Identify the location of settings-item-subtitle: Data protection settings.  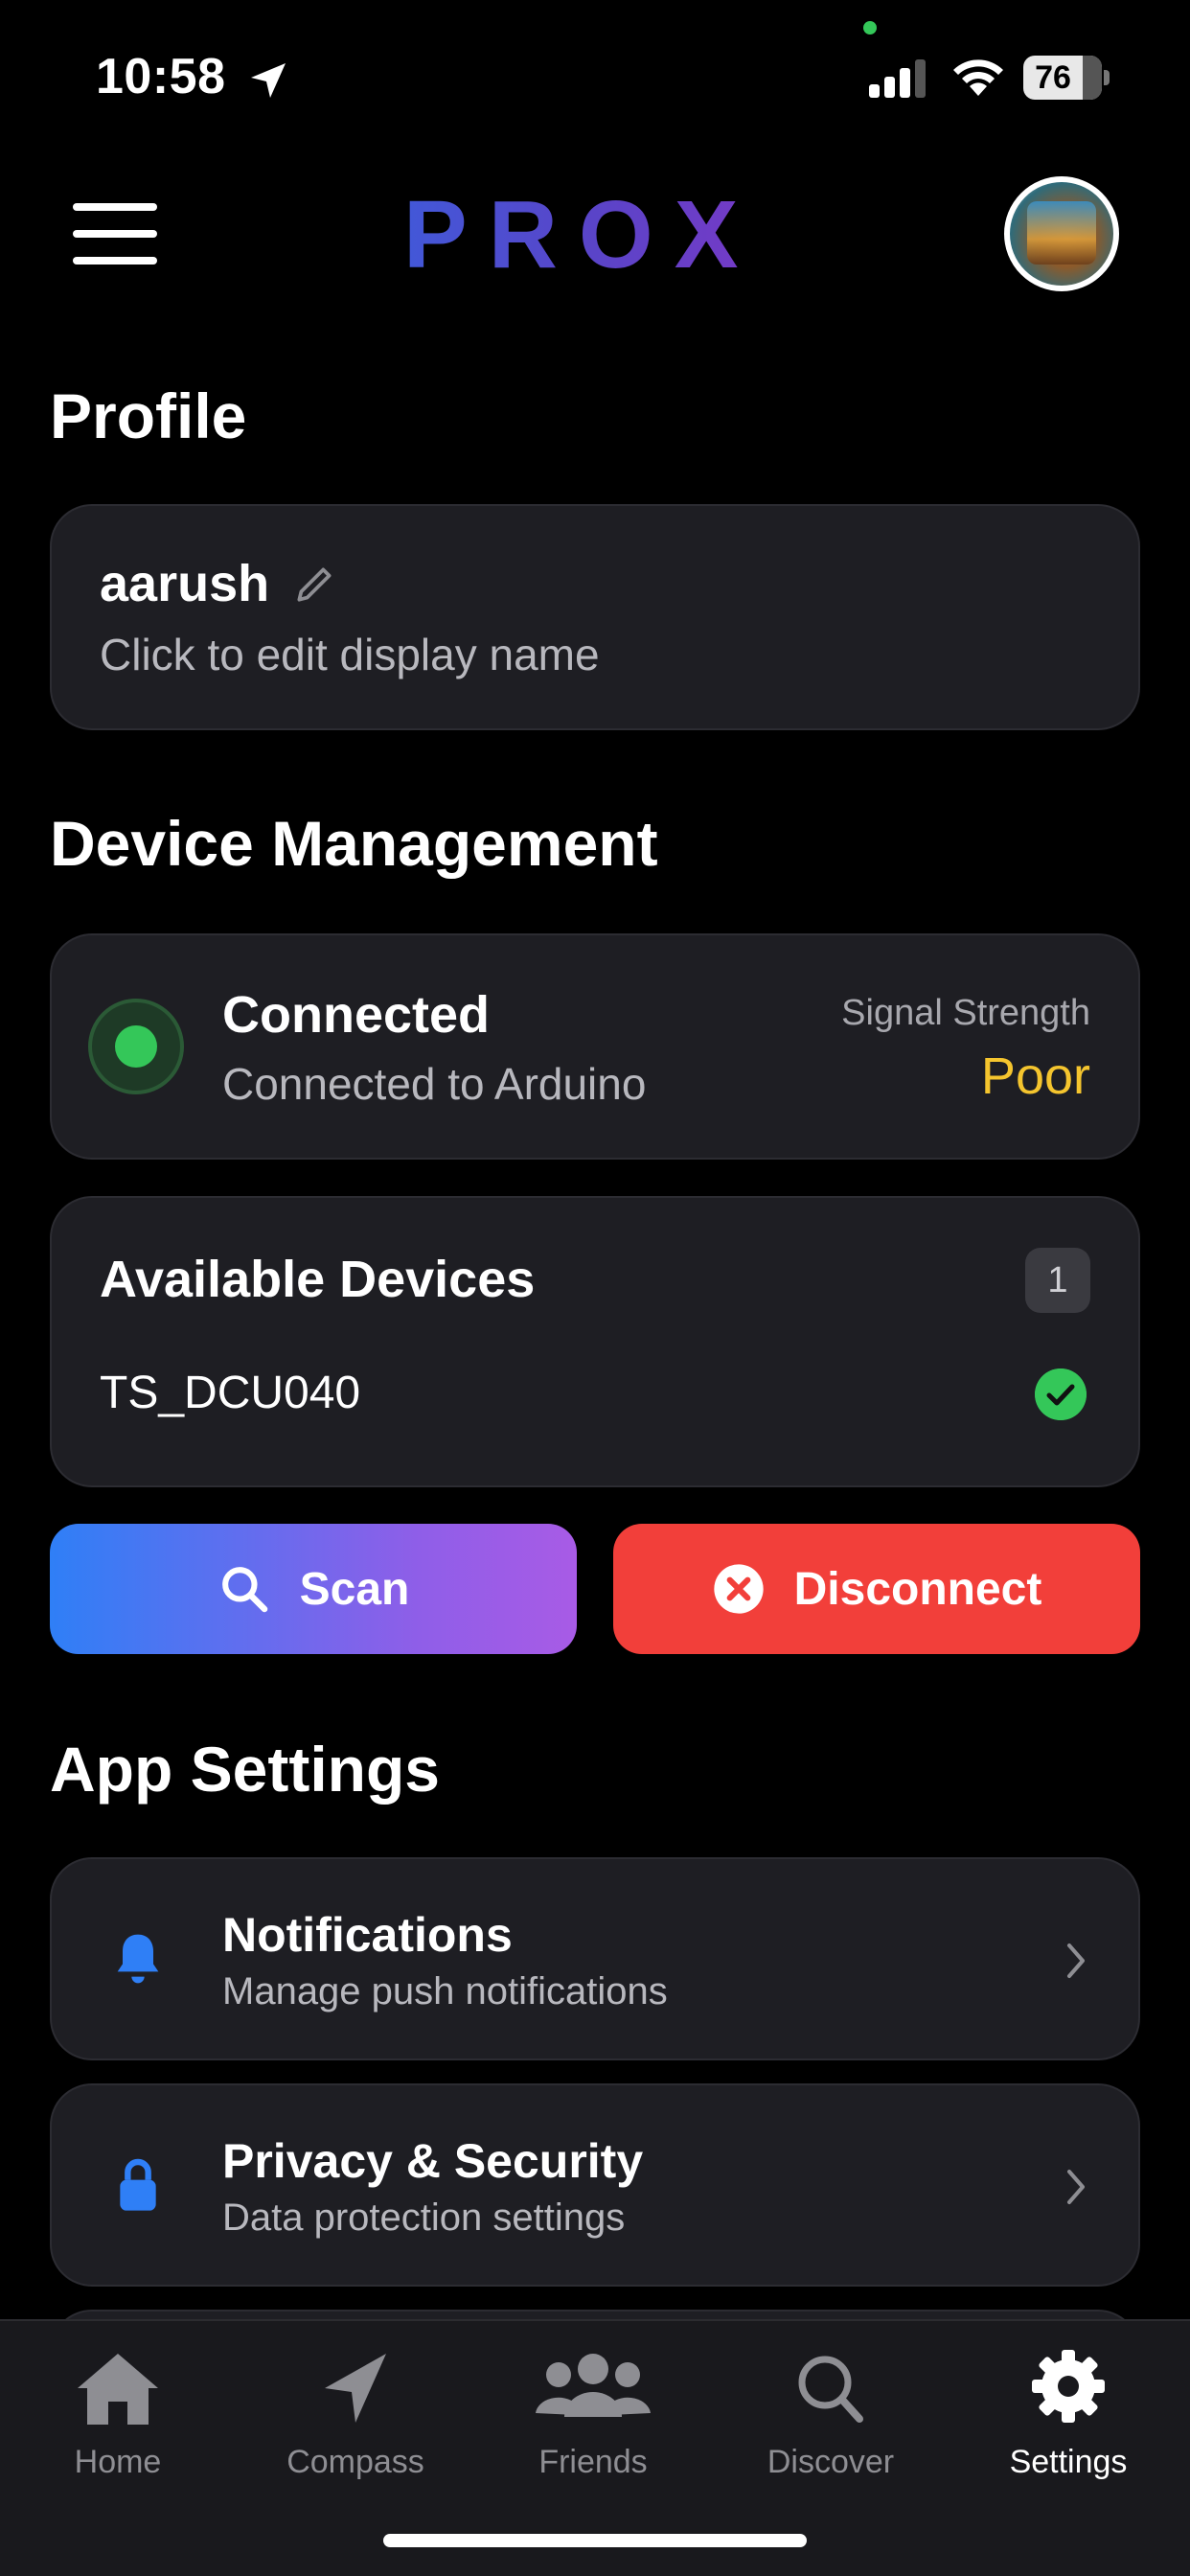
(424, 2217).